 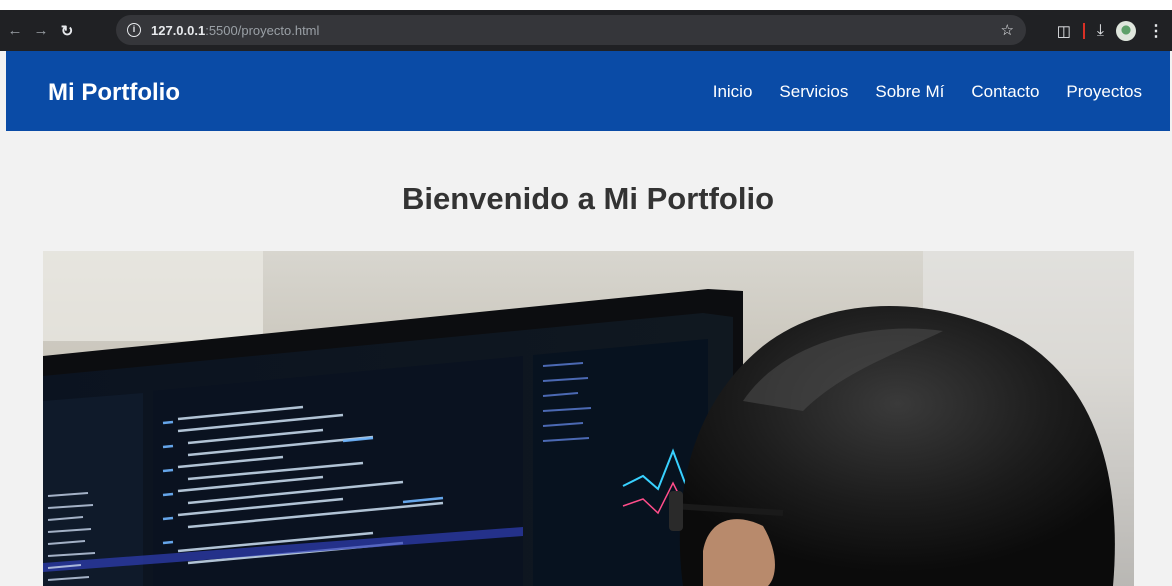 What do you see at coordinates (571, 30) in the screenshot?
I see `address-bar: i 127.0.0.1:5500/proyecto.html ☆` at bounding box center [571, 30].